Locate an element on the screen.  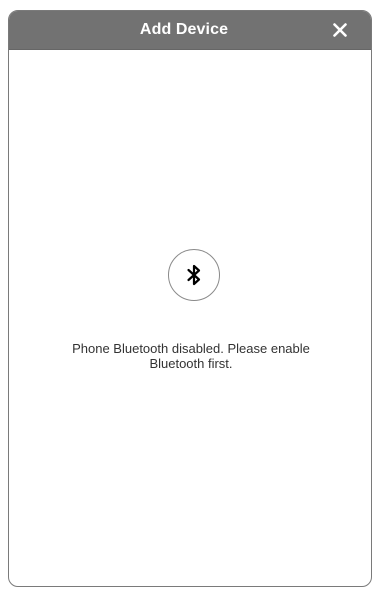
close-icon is located at coordinates (340, 30).